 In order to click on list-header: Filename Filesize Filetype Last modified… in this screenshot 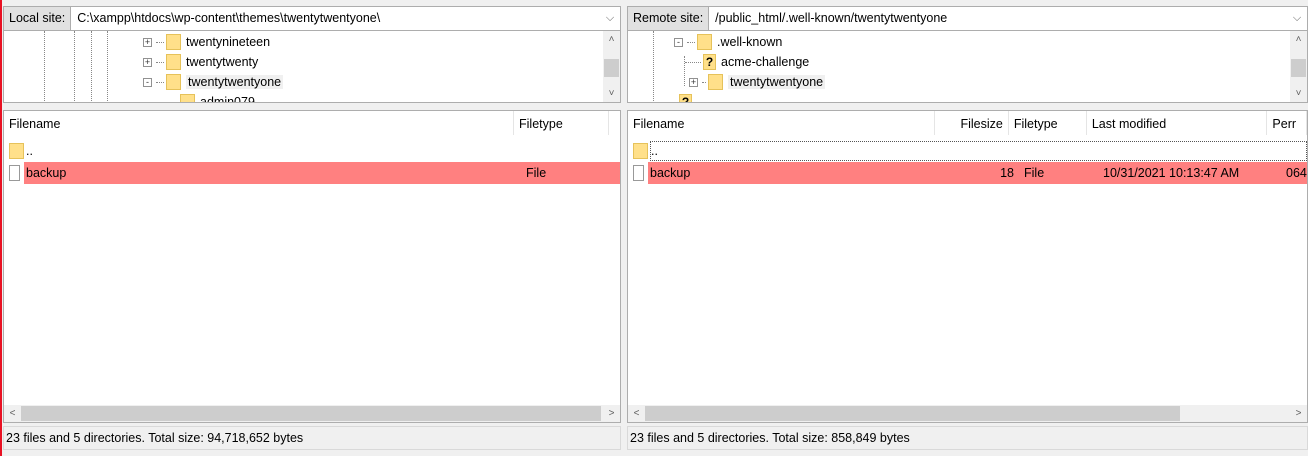, I will do `click(967, 123)`.